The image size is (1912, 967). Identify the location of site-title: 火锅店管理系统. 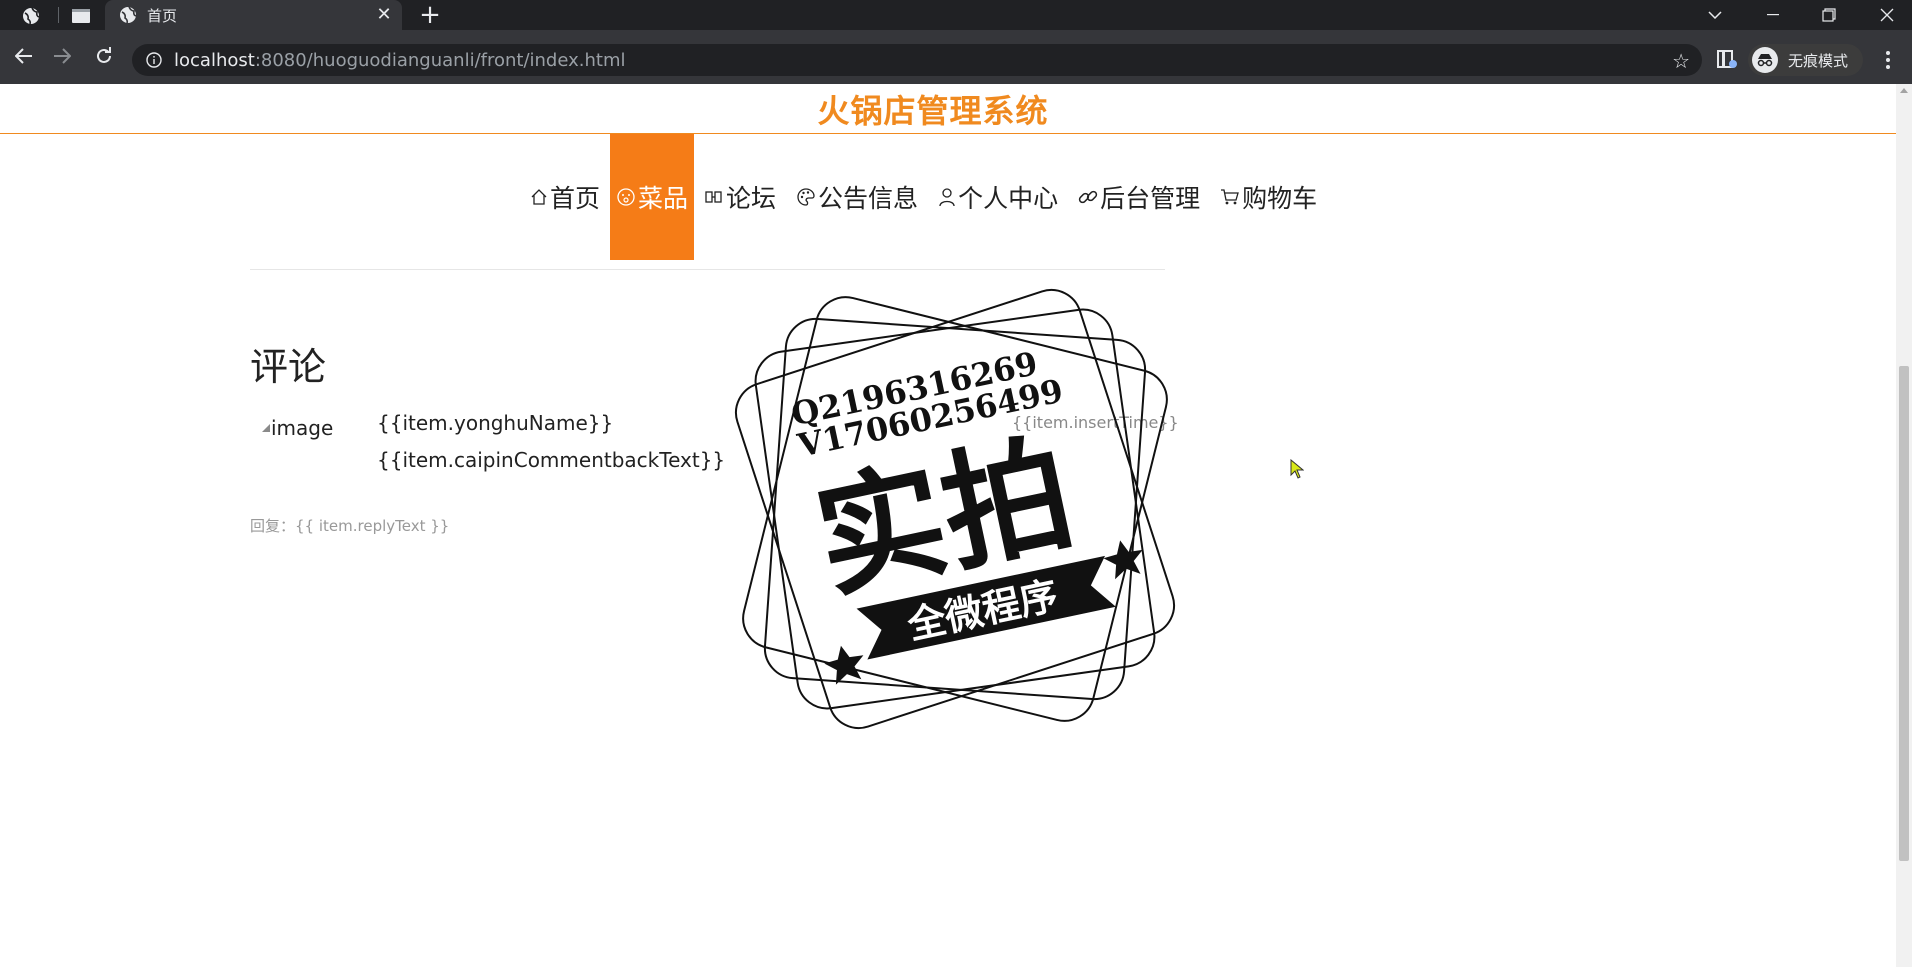
(933, 111).